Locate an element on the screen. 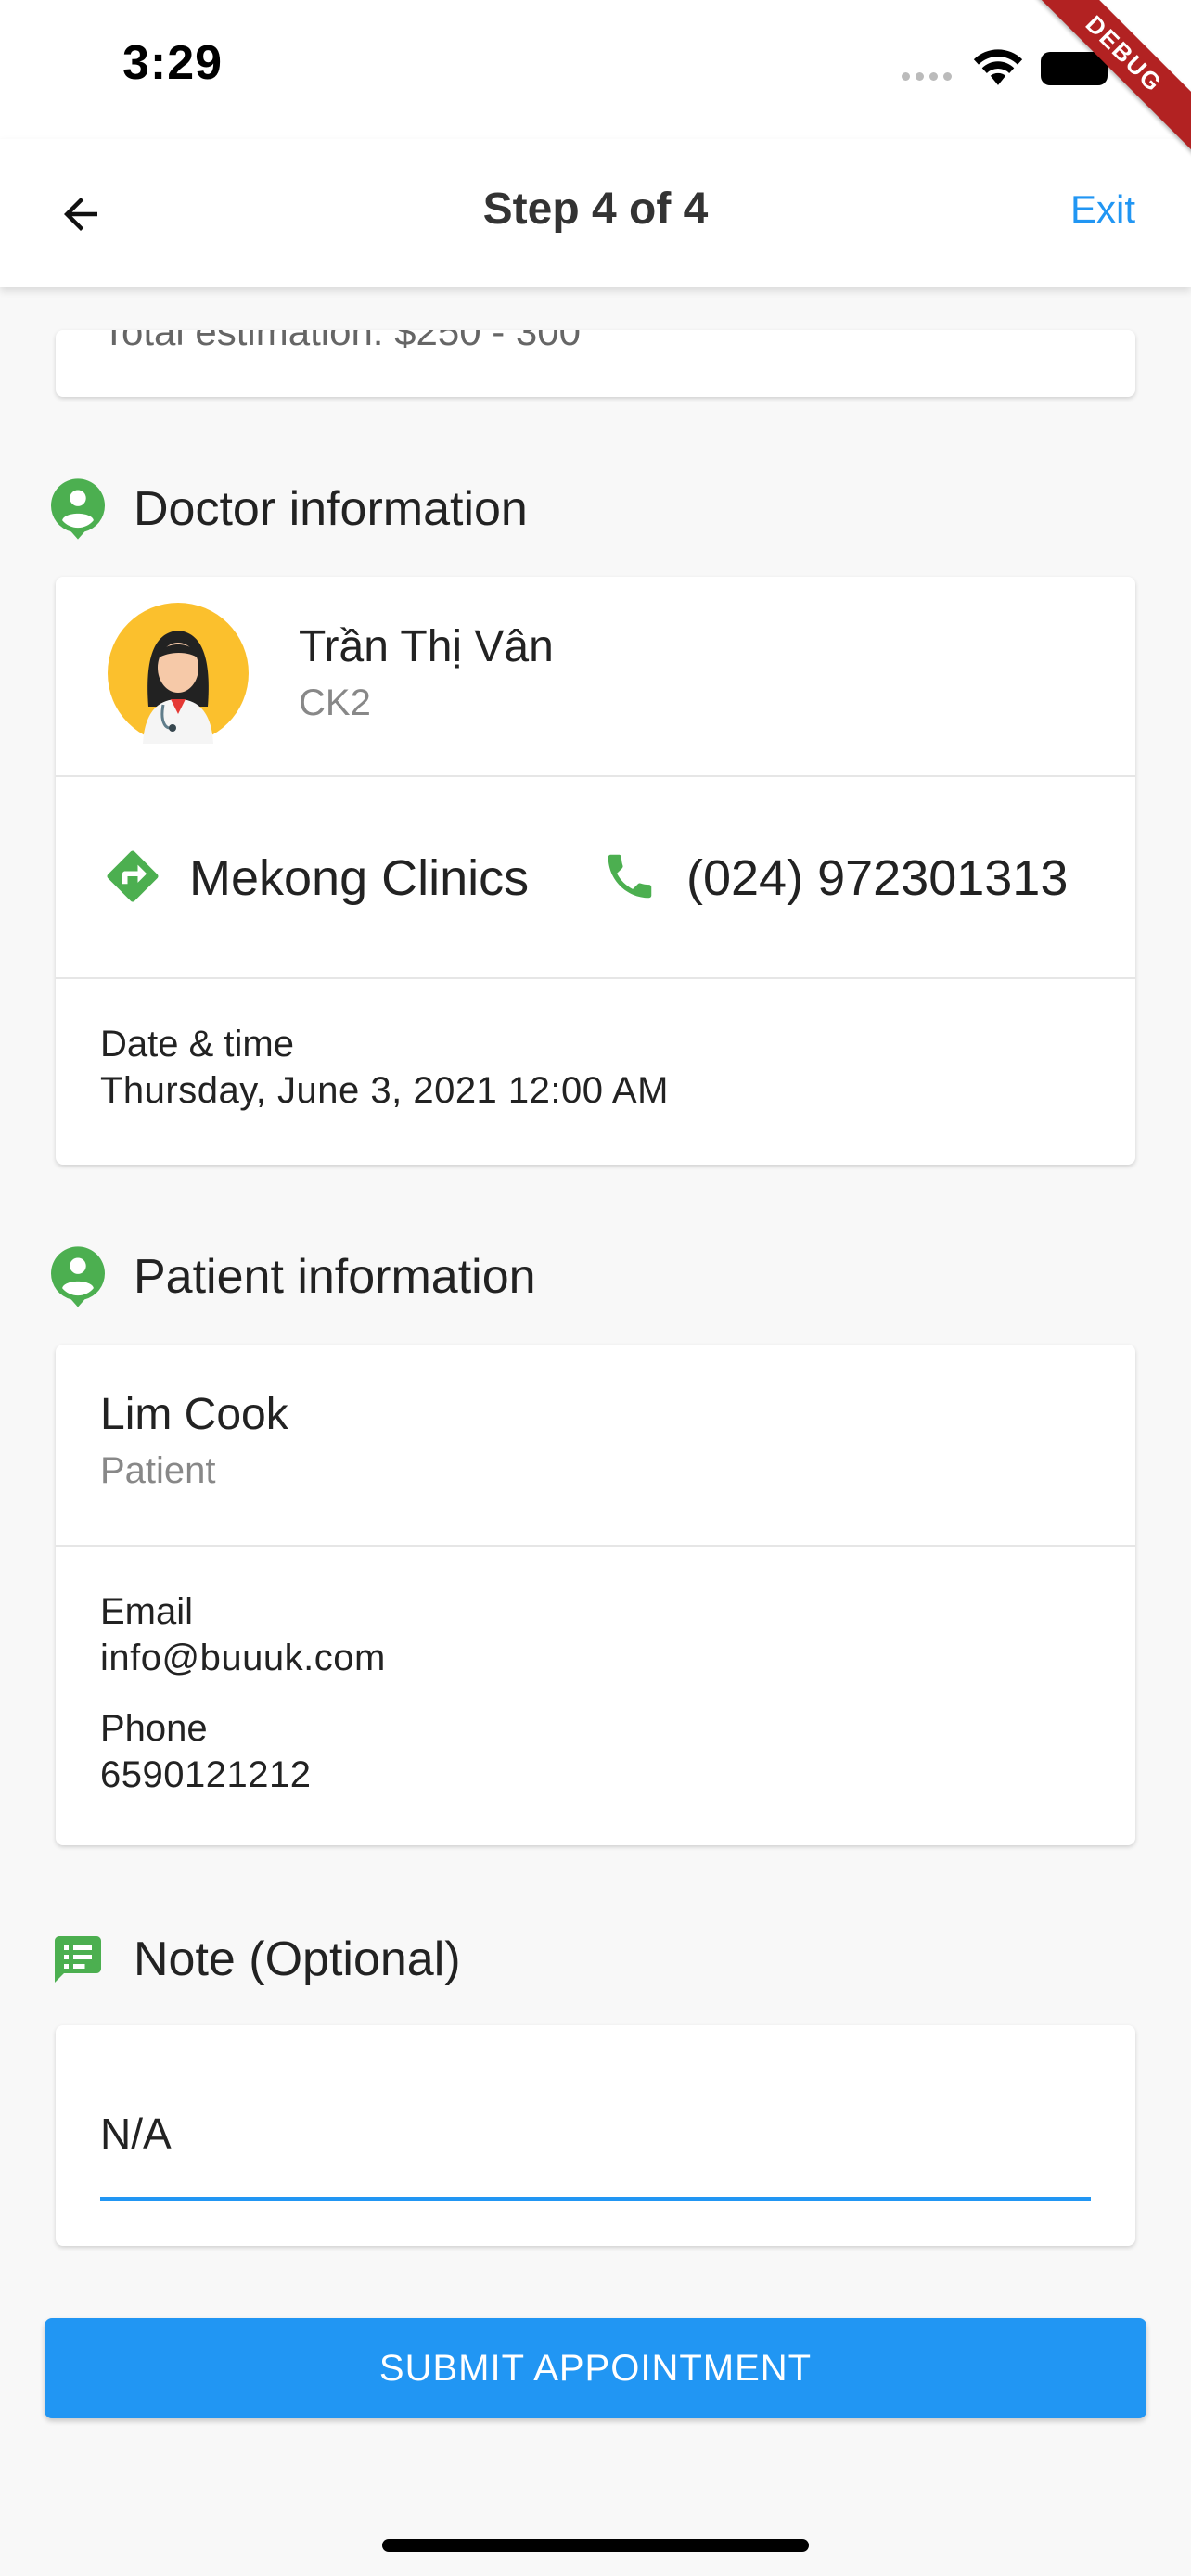 The width and height of the screenshot is (1191, 2576). doctor-avatar is located at coordinates (178, 675).